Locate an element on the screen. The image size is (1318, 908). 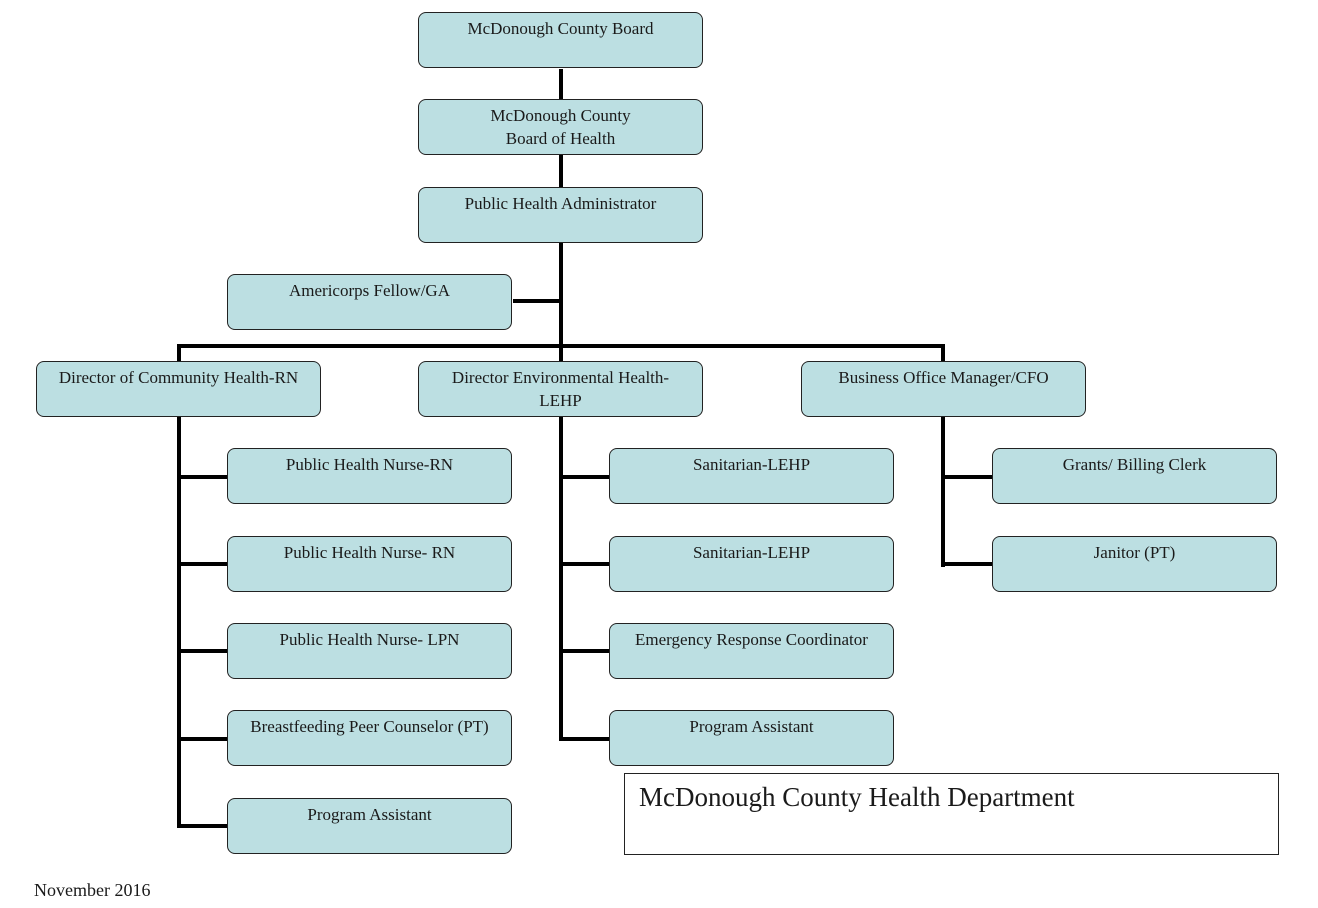
node-label: Public Health Administrator is located at coordinates (560, 203).